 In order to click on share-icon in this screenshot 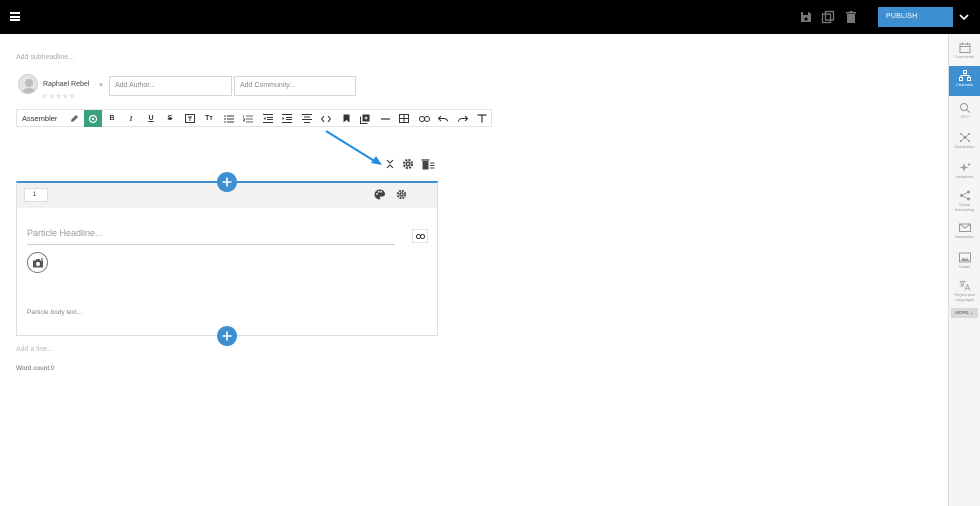, I will do `click(964, 195)`.